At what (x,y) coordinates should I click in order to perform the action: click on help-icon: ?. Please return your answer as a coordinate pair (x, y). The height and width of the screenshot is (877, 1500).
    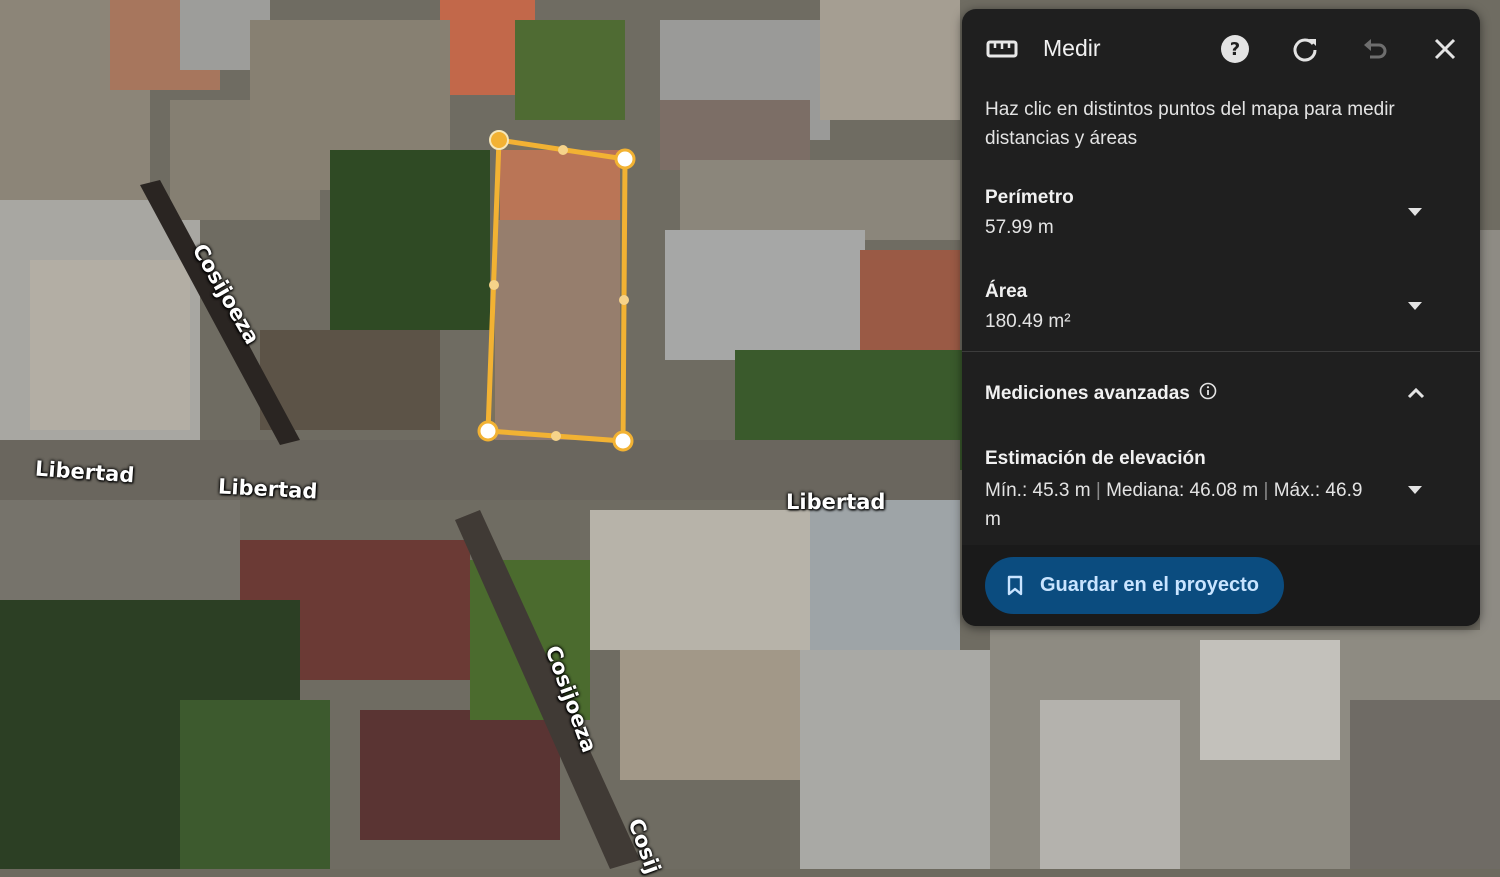
    Looking at the image, I should click on (1235, 49).